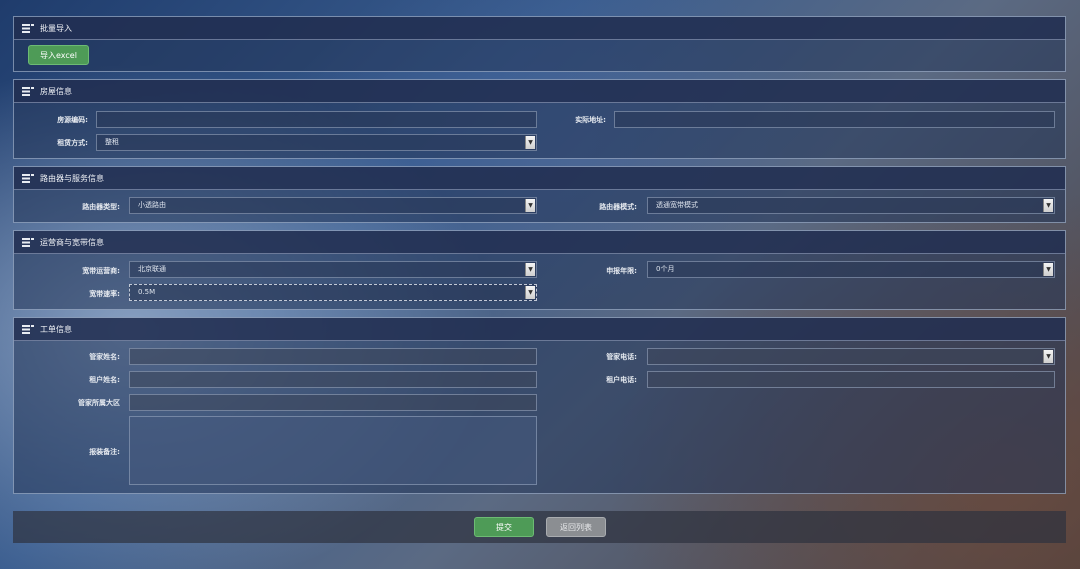  I want to click on operator-info-title: 运营商与宽带信息, so click(72, 242).